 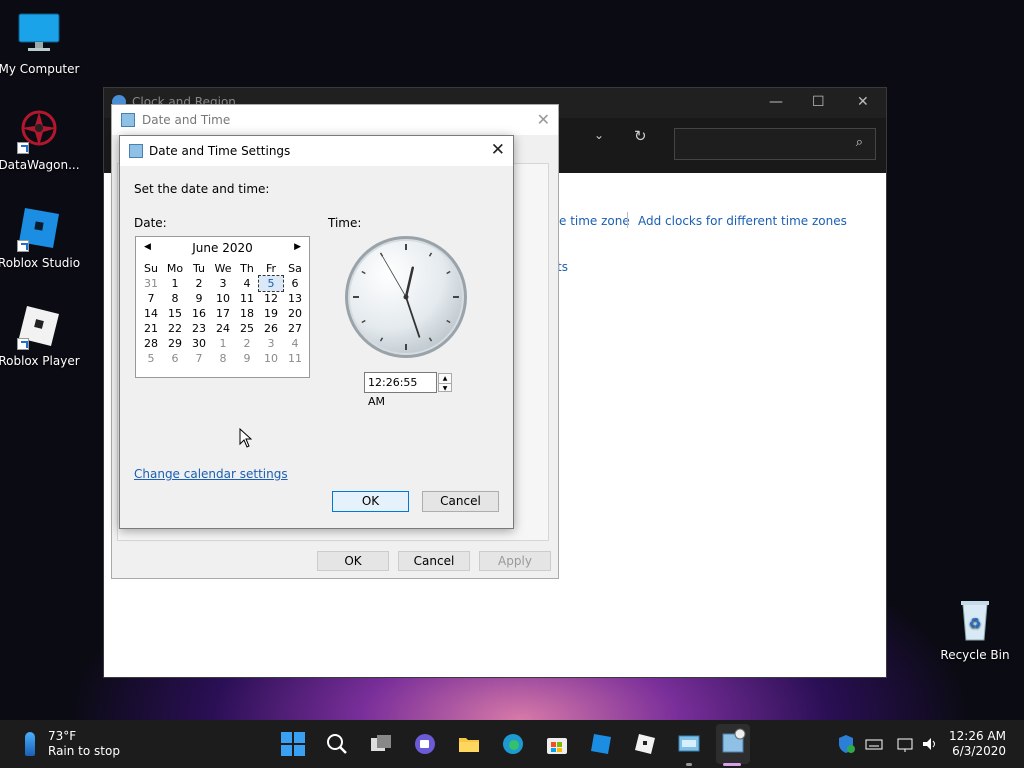 I want to click on calendar-day: 16, so click(x=199, y=313).